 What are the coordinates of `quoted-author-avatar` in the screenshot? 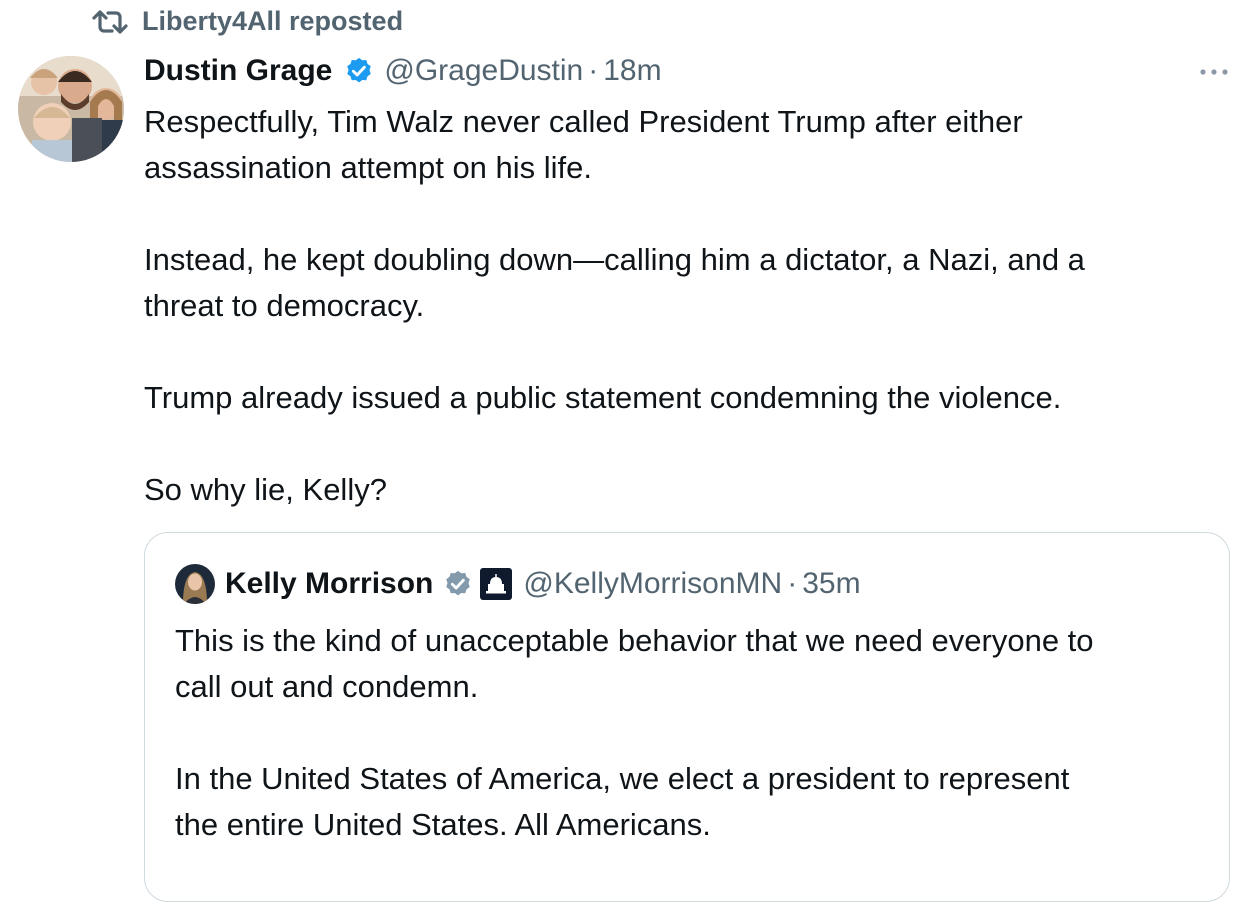 It's located at (195, 584).